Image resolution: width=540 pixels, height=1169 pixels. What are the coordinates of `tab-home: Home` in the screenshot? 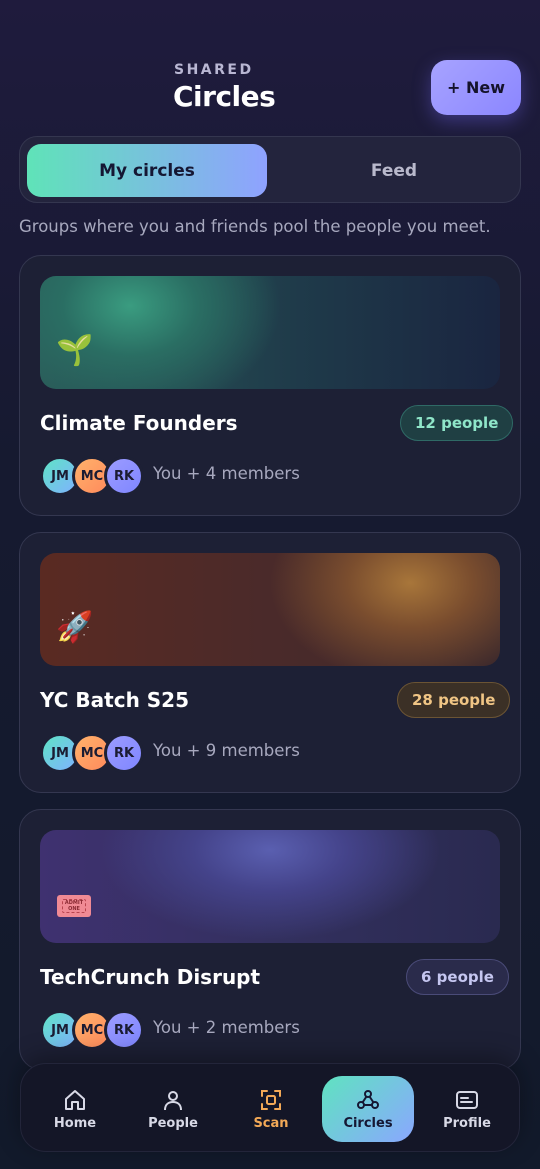 It's located at (75, 1109).